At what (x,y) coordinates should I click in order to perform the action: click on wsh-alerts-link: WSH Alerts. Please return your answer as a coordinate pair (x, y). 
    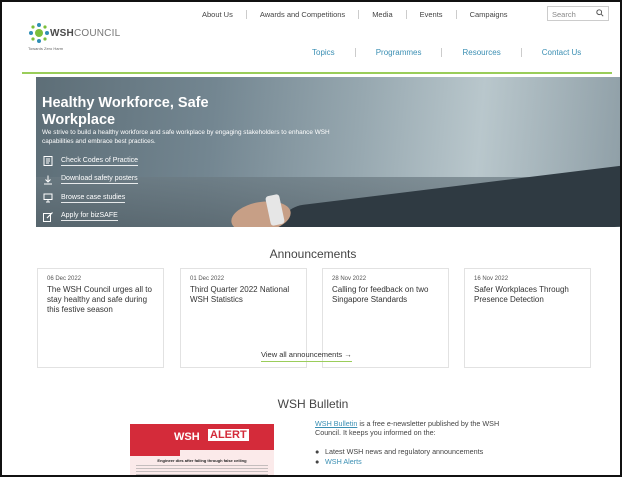
    Looking at the image, I should click on (343, 461).